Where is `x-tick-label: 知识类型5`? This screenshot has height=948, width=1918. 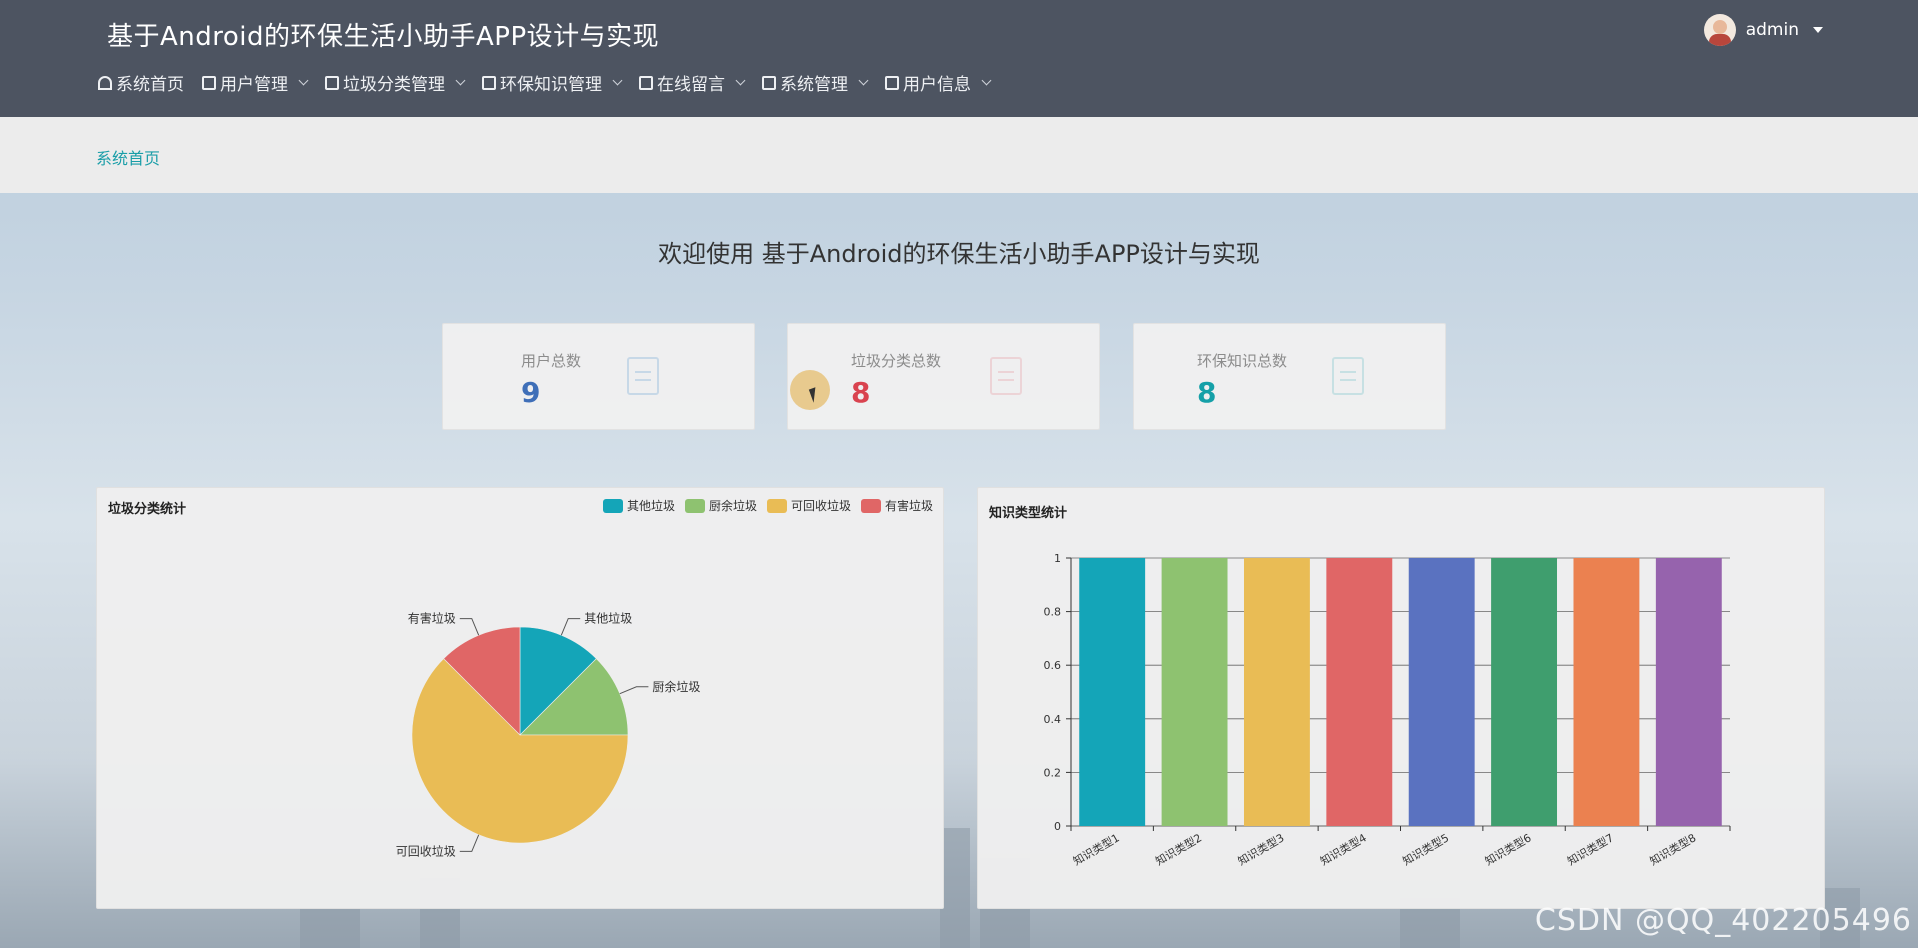 x-tick-label: 知识类型5 is located at coordinates (1425, 849).